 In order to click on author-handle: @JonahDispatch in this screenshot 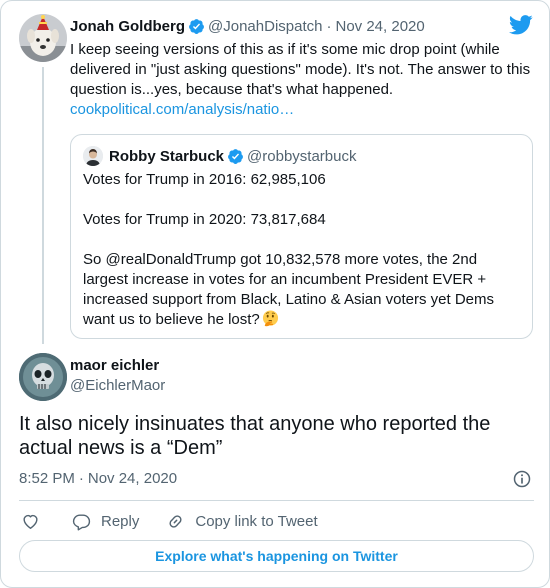, I will do `click(265, 26)`.